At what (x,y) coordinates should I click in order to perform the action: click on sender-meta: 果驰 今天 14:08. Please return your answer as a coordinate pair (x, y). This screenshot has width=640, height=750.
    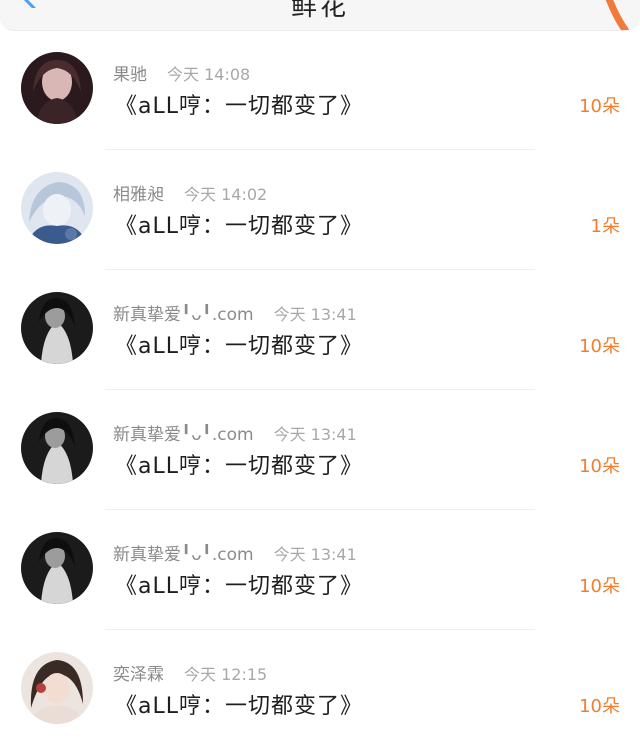
    Looking at the image, I should click on (181, 72).